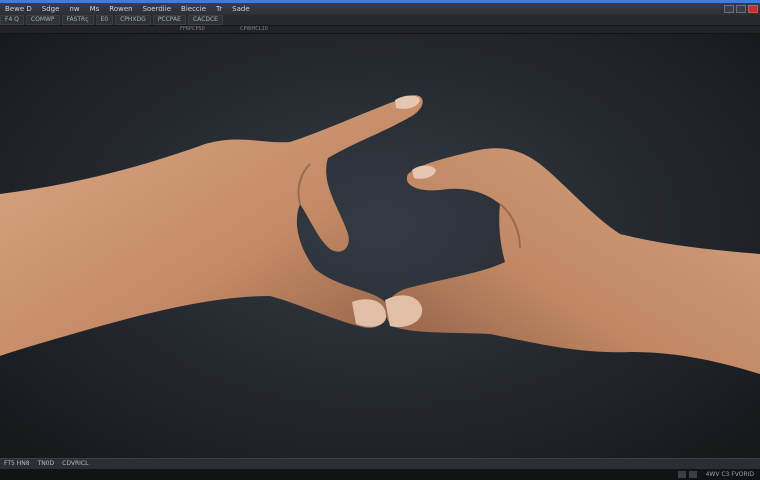  Describe the element at coordinates (18, 9) in the screenshot. I see `menu-item: Bewe D` at that location.